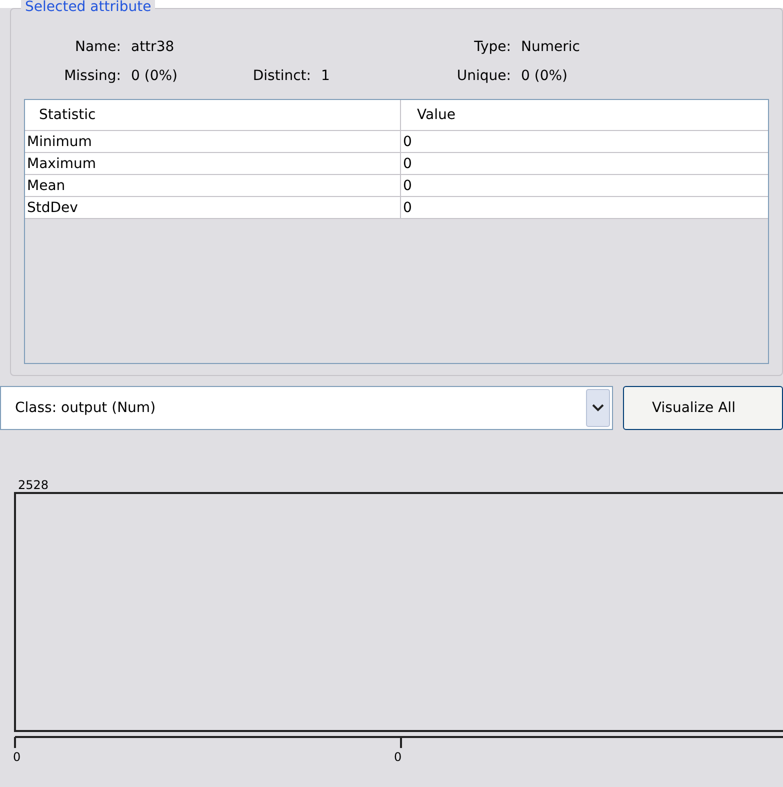 The height and width of the screenshot is (787, 783). Describe the element at coordinates (484, 76) in the screenshot. I see `field-label: Unique:` at that location.